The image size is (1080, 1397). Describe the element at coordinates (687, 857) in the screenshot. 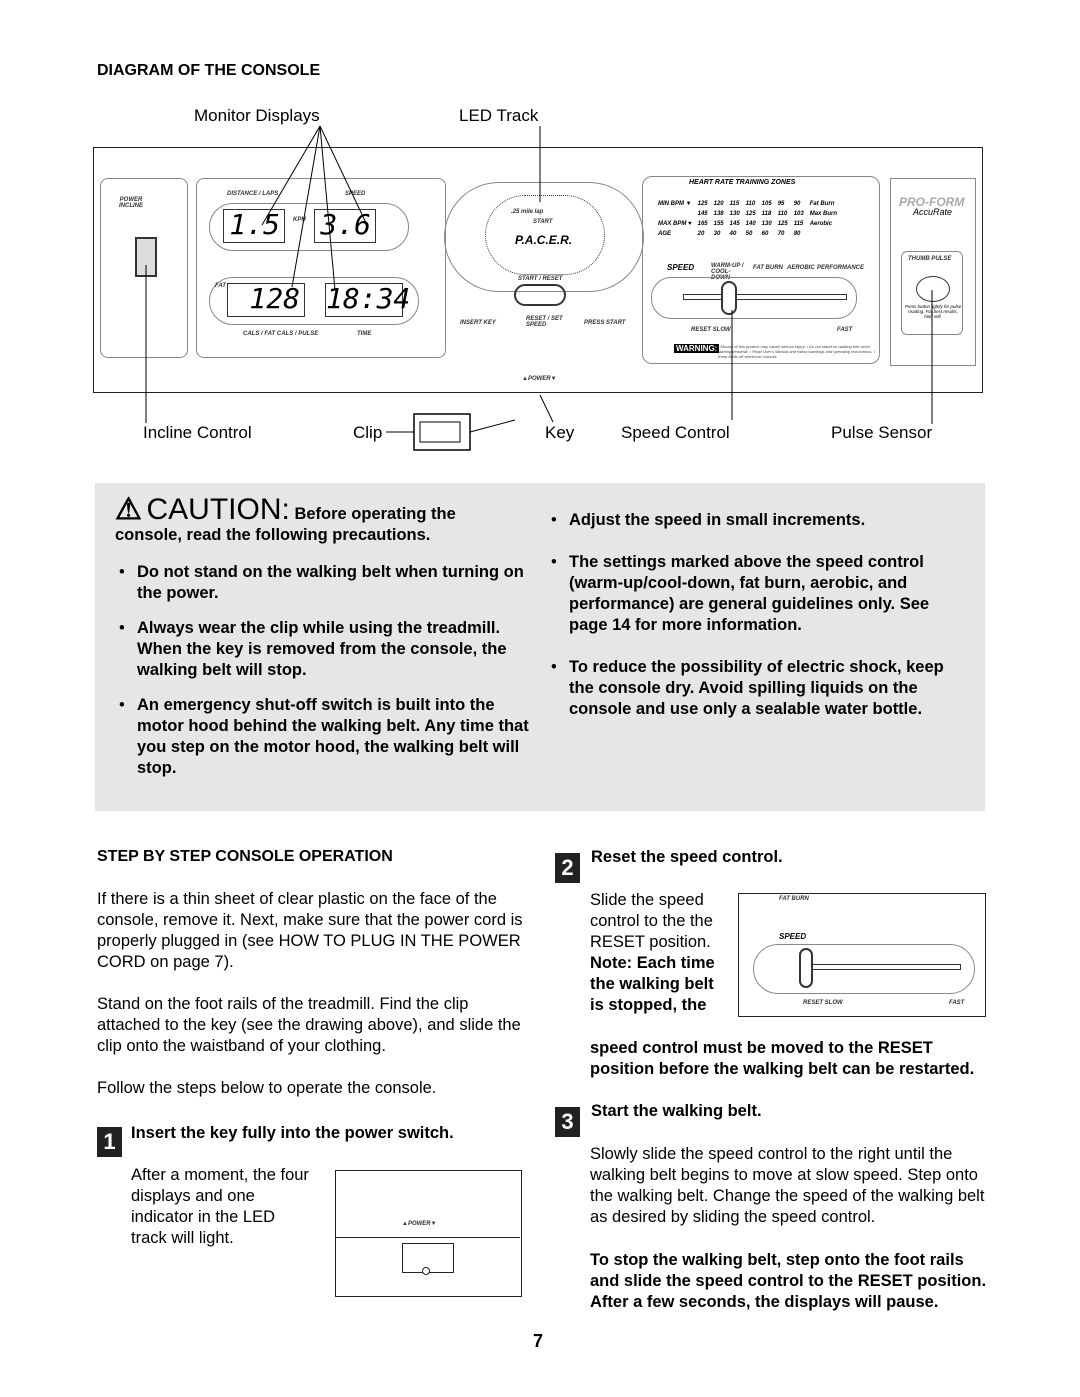

I see `step-2-title: Reset the speed control.` at that location.